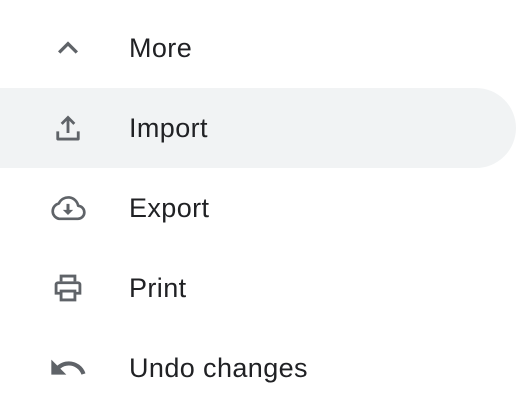  What do you see at coordinates (161, 48) in the screenshot?
I see `menu-item-label: More` at bounding box center [161, 48].